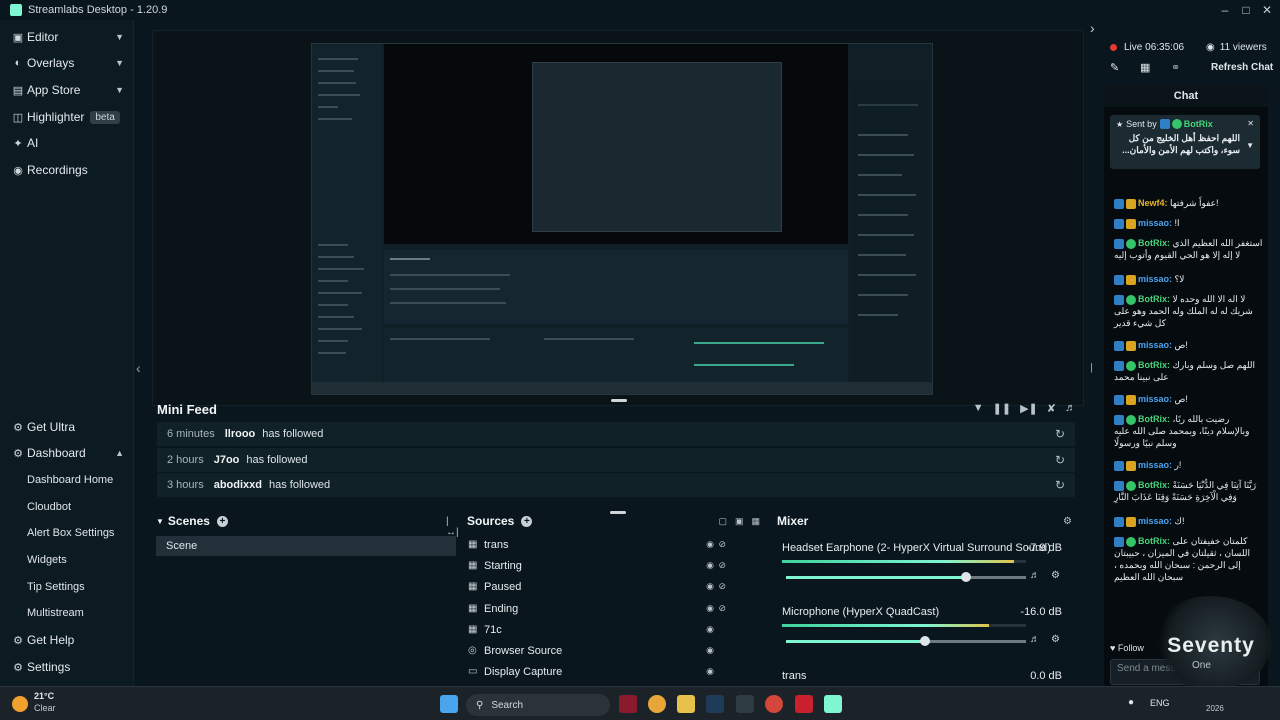 Image resolution: width=1280 pixels, height=720 pixels. I want to click on source-item: ▭ Display Capture ◉, so click(614, 671).